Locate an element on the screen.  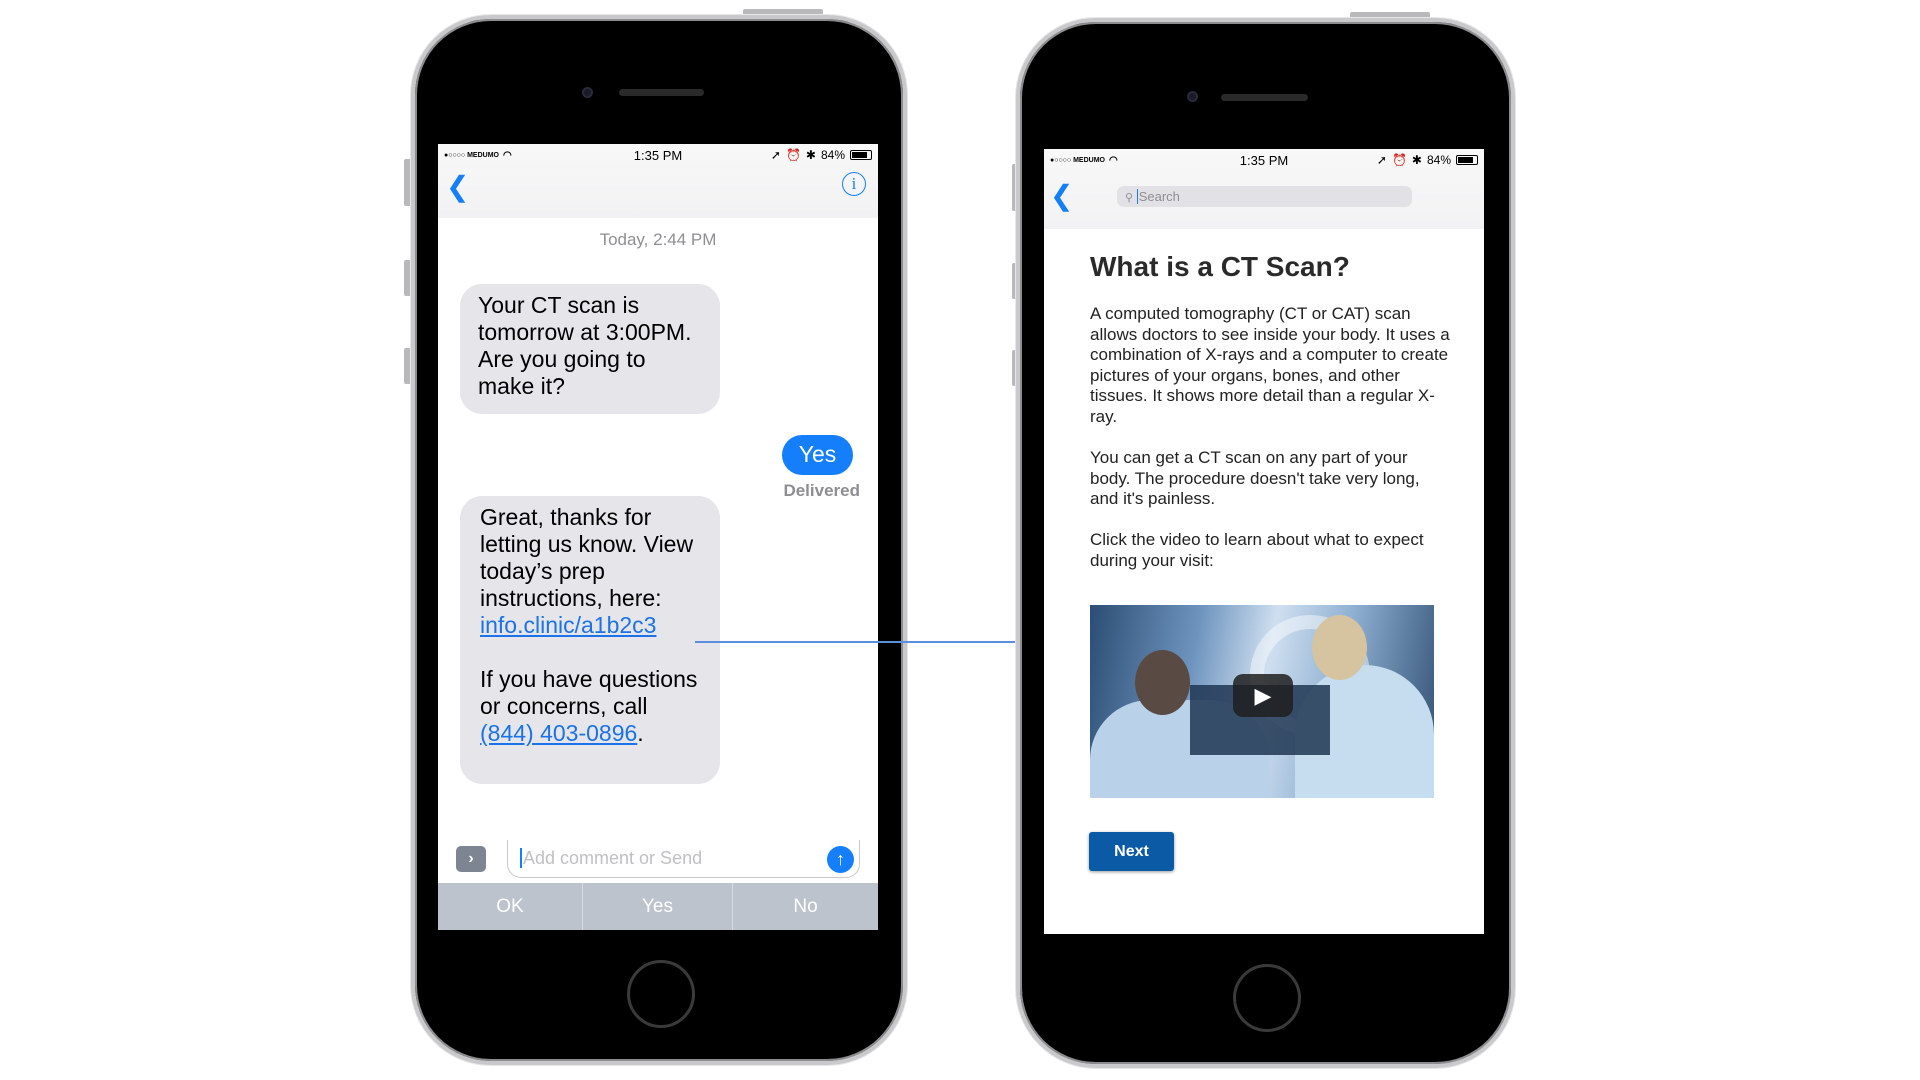
message-text: Yes is located at coordinates (817, 454).